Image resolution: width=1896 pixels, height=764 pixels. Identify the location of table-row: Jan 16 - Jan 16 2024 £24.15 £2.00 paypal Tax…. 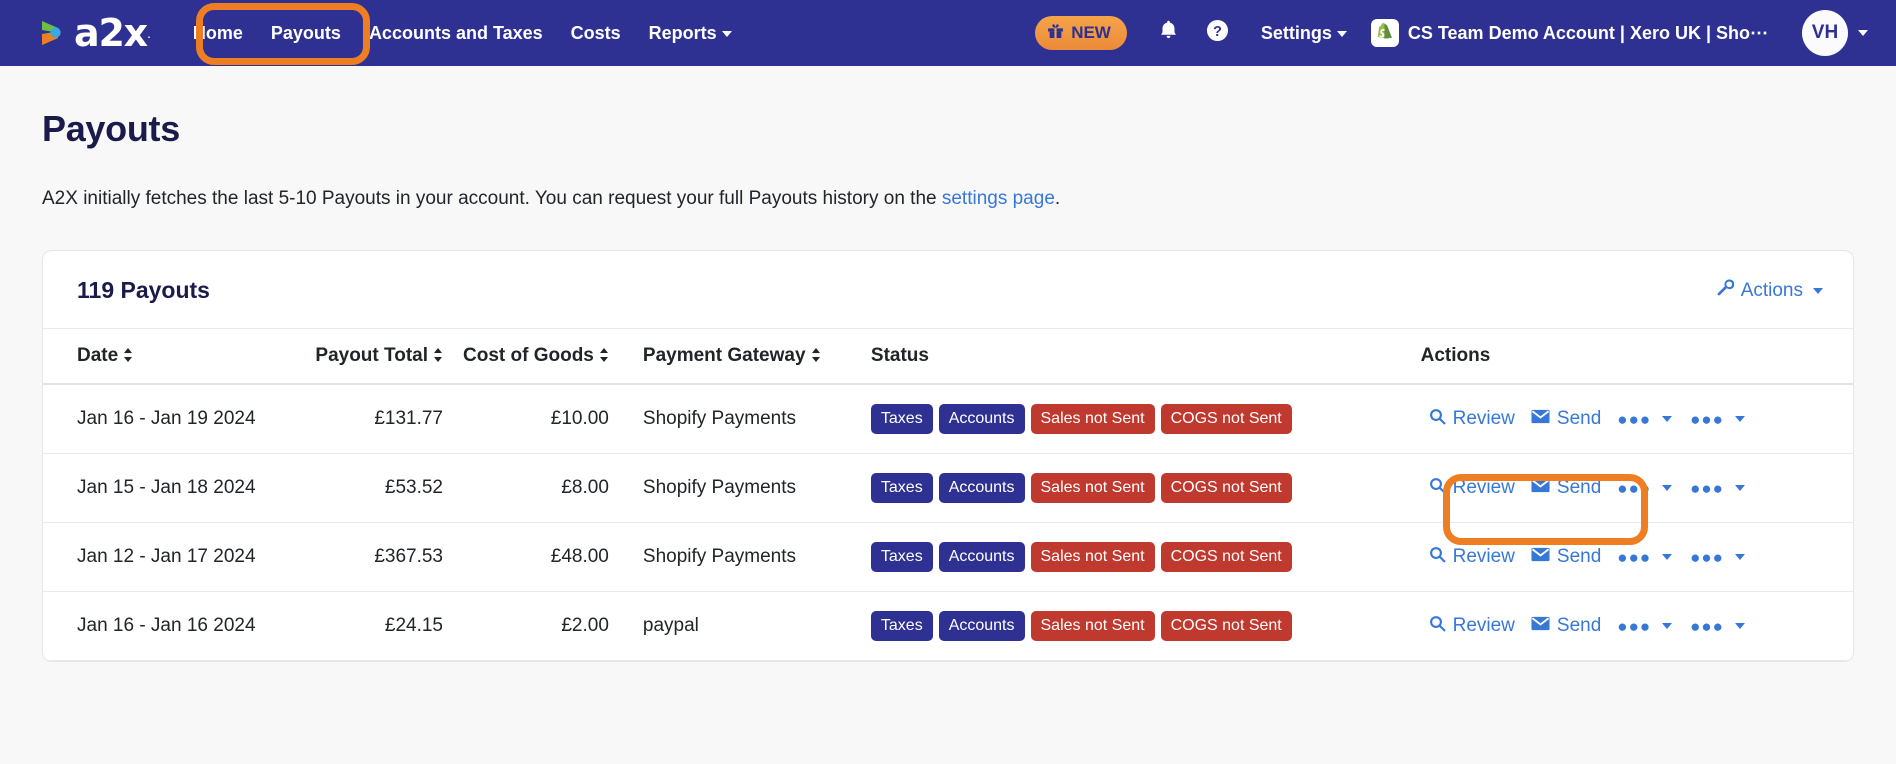
(948, 626).